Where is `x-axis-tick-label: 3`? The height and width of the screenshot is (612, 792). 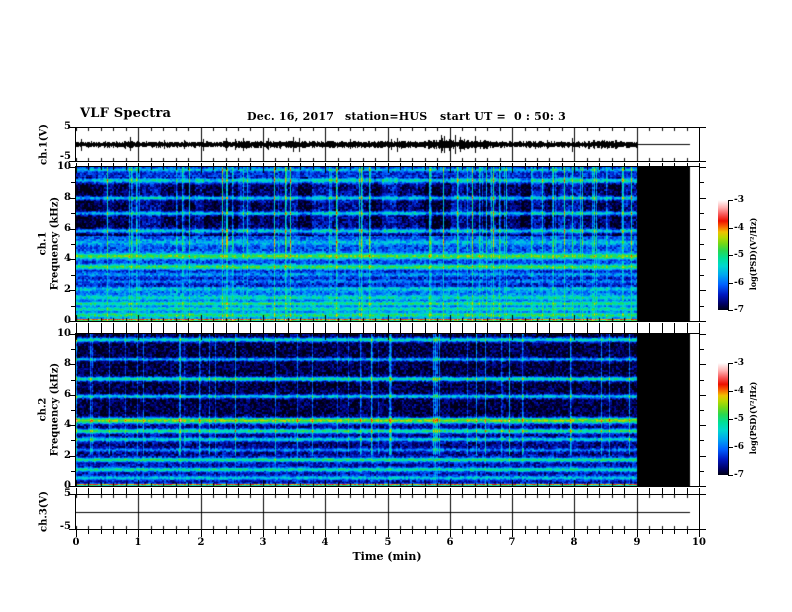 x-axis-tick-label: 3 is located at coordinates (263, 542).